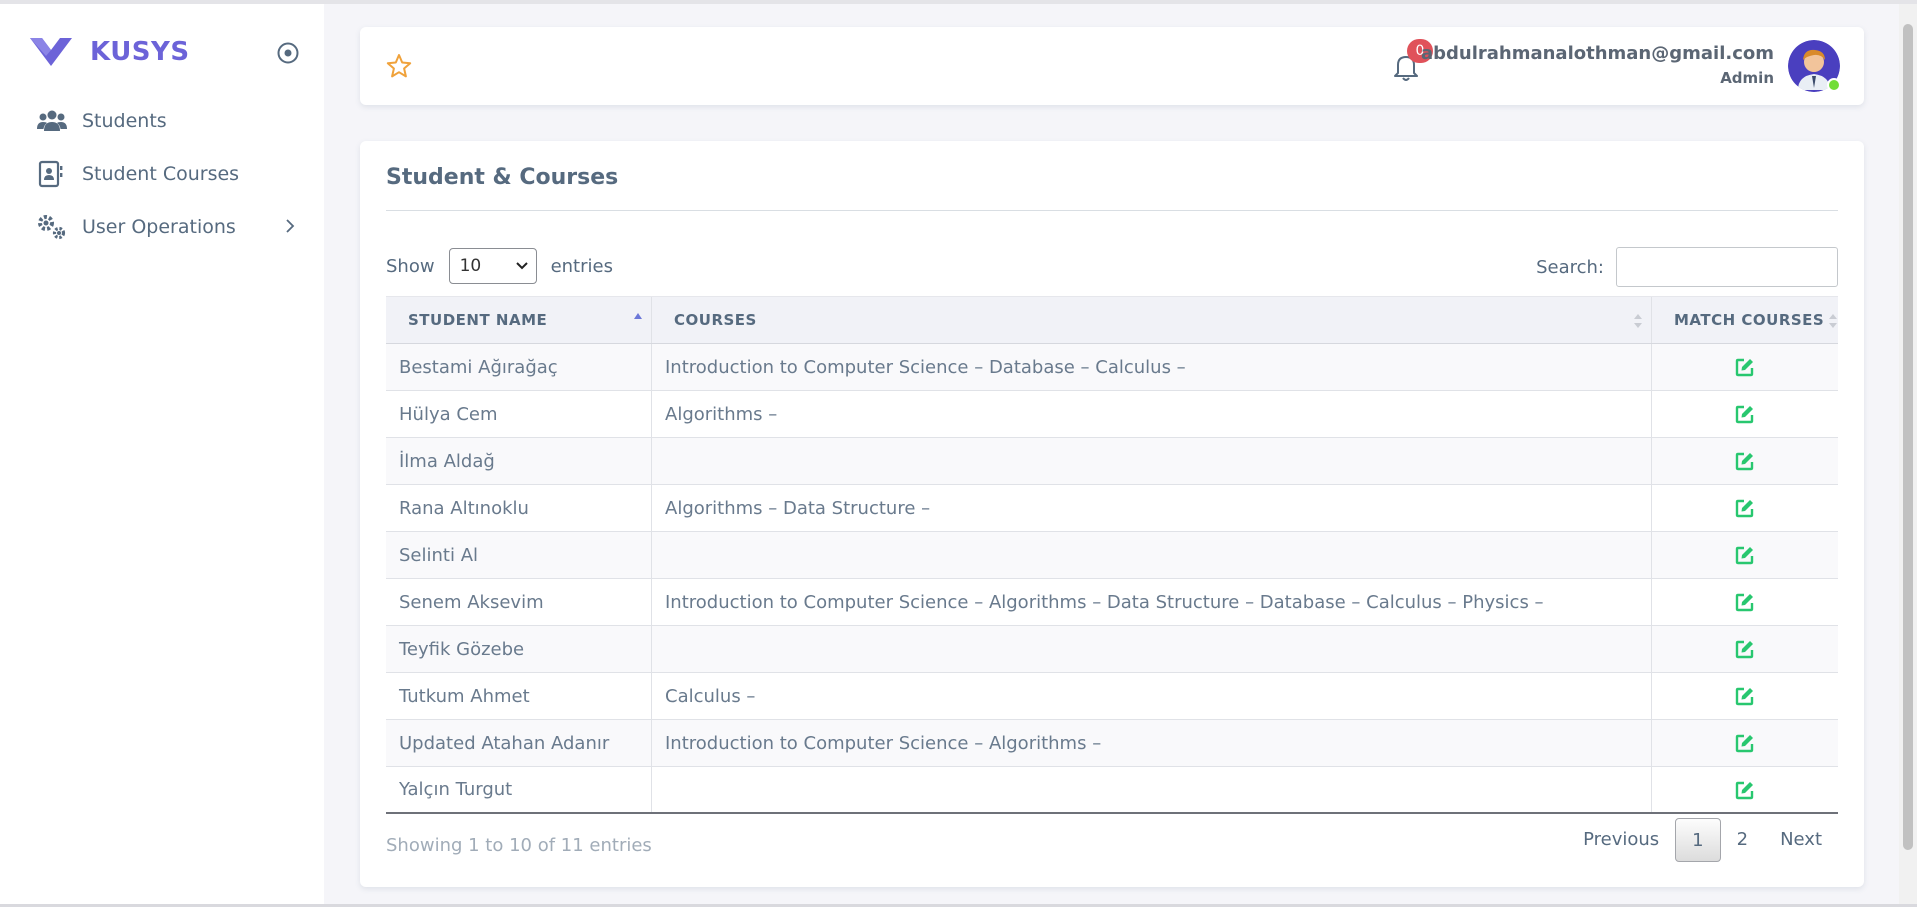 Image resolution: width=1917 pixels, height=907 pixels. Describe the element at coordinates (1698, 840) in the screenshot. I see `pagination-page-1: 1` at that location.